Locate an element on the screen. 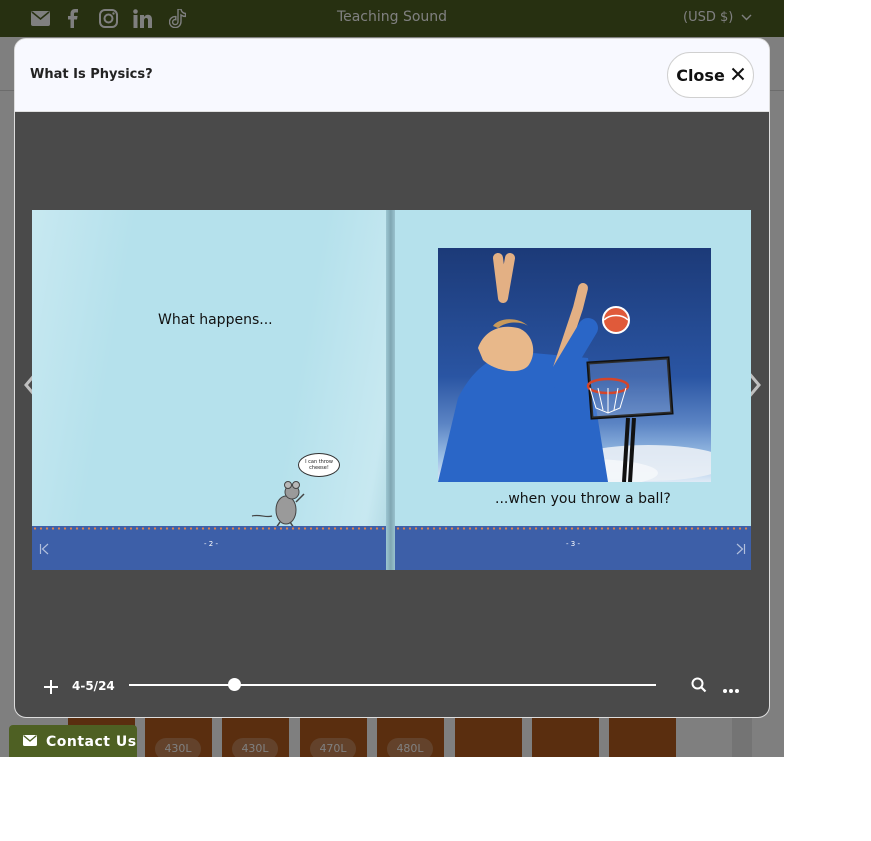 Image resolution: width=871 pixels, height=841 pixels. right-page-caption: ...when you throw a ball? is located at coordinates (583, 499).